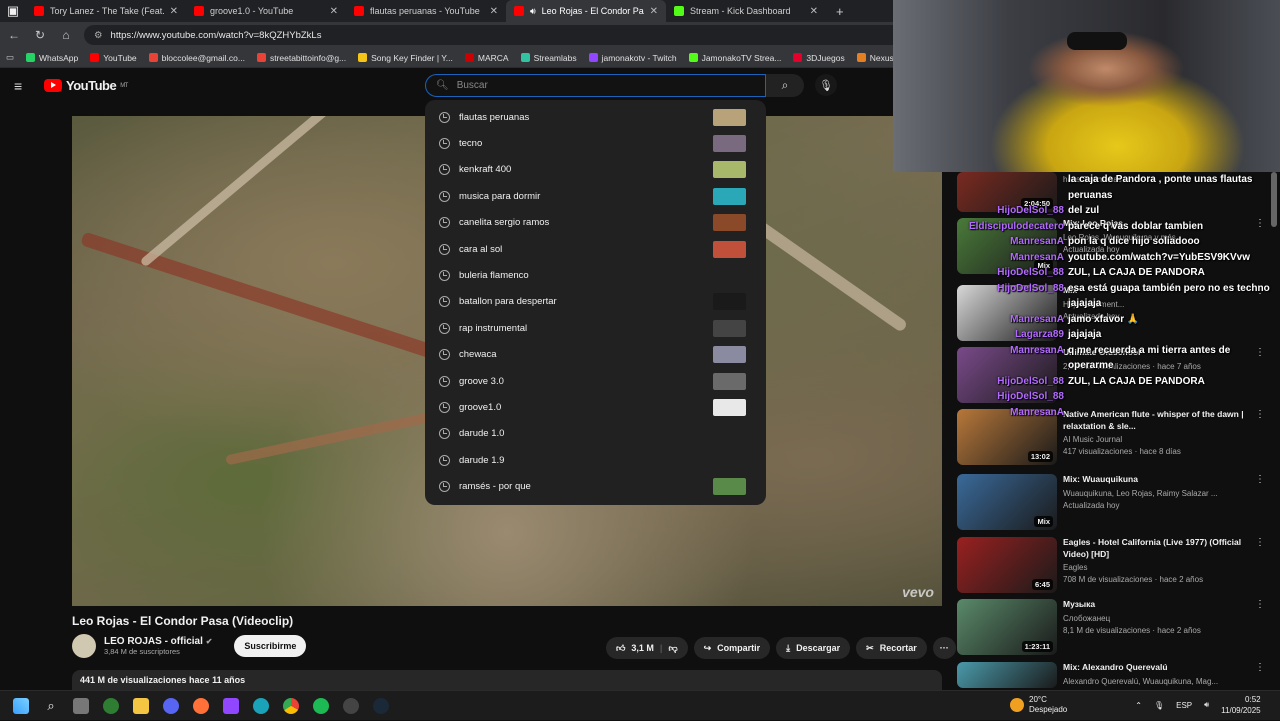 Image resolution: width=1280 pixels, height=721 pixels. What do you see at coordinates (1138, 705) in the screenshot?
I see `chevron-up-icon: ⌃` at bounding box center [1138, 705].